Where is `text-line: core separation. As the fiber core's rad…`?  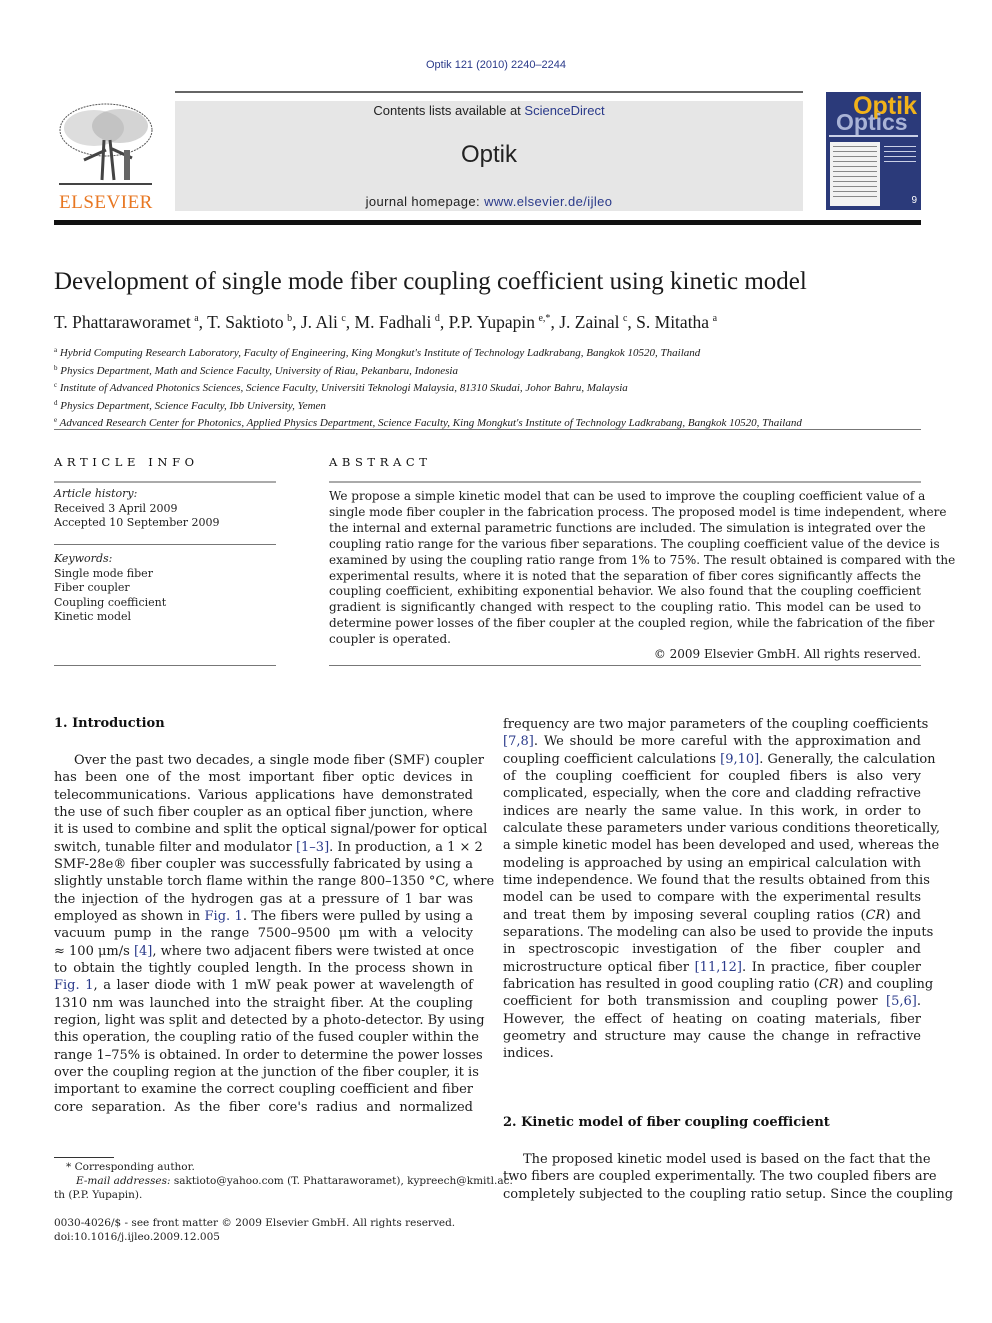
text-line: core separation. As the fiber core's rad… is located at coordinates (263, 1107).